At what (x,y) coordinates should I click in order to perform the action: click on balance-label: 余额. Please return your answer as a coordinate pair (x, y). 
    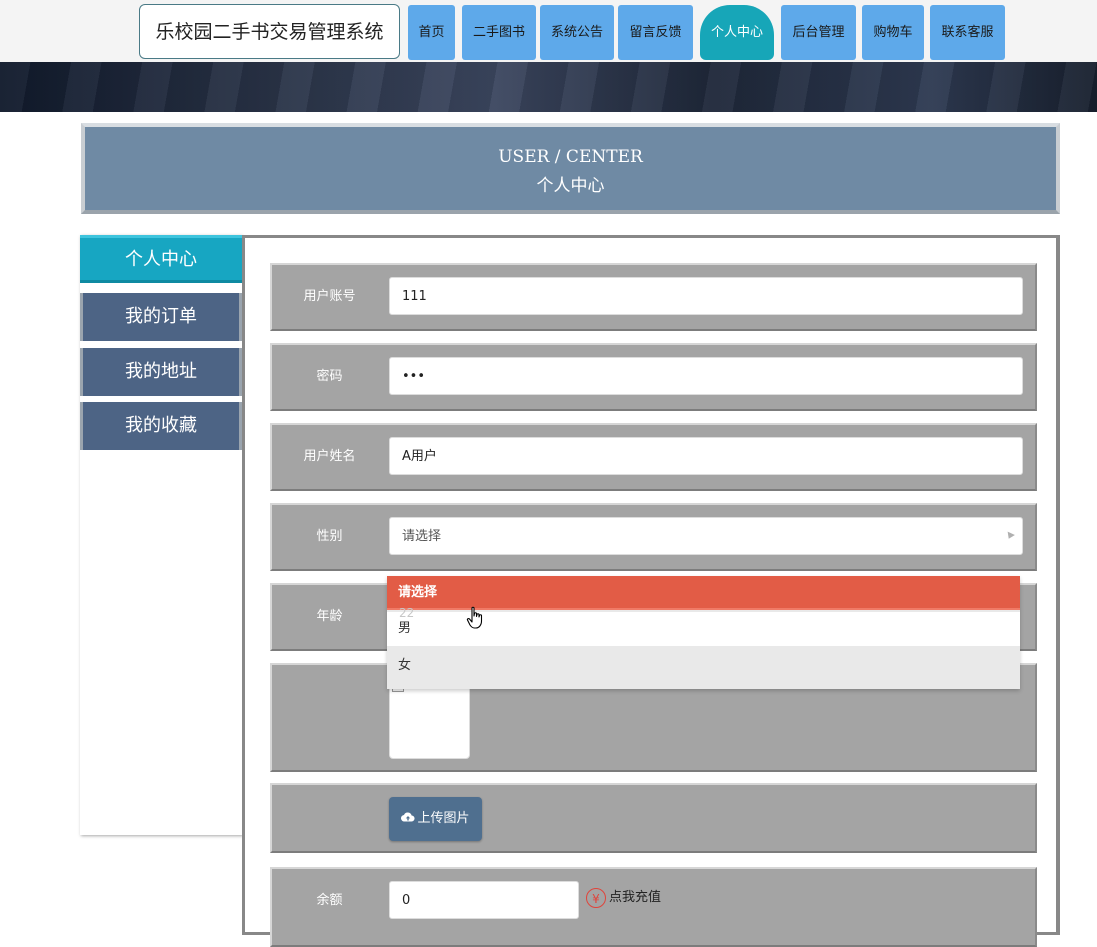
    Looking at the image, I should click on (329, 900).